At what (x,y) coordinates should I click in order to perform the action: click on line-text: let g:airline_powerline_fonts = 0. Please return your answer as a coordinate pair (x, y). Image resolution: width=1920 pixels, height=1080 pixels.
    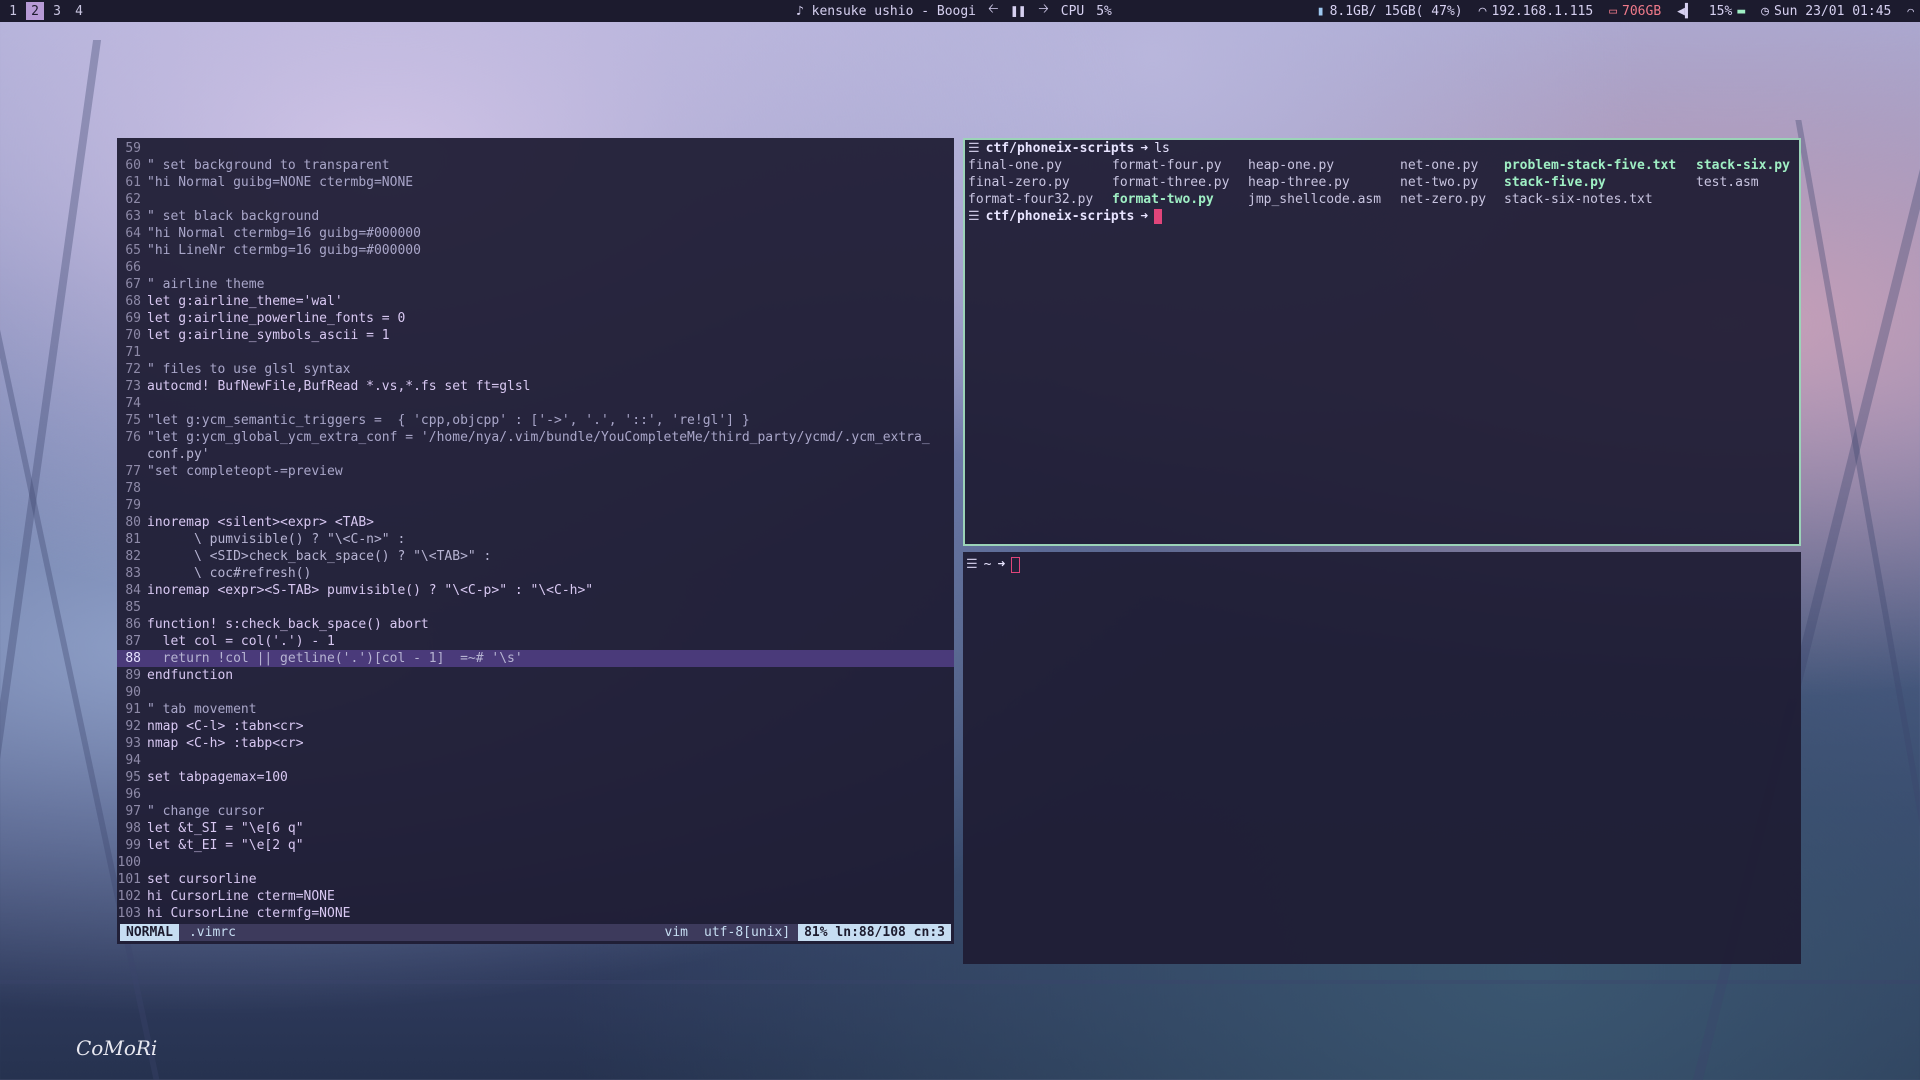
    Looking at the image, I should click on (276, 318).